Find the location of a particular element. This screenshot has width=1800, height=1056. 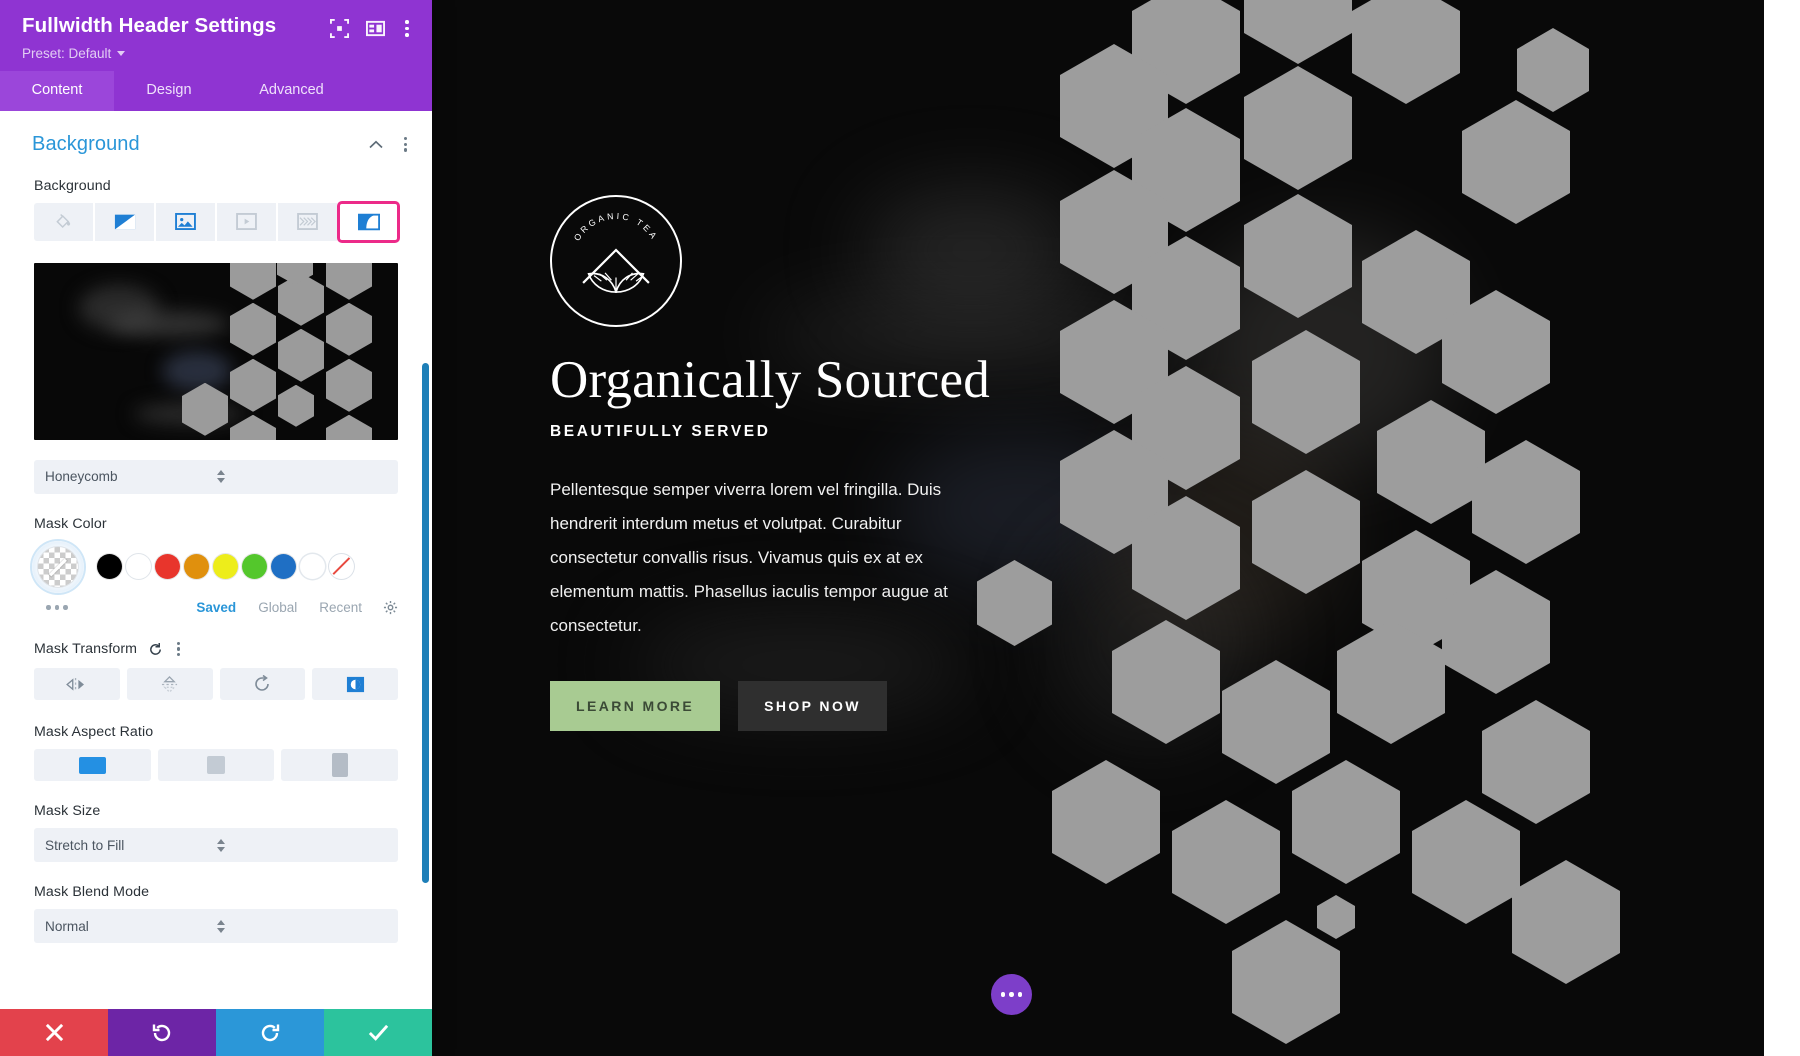

paint-bucket-icon is located at coordinates (63, 221).